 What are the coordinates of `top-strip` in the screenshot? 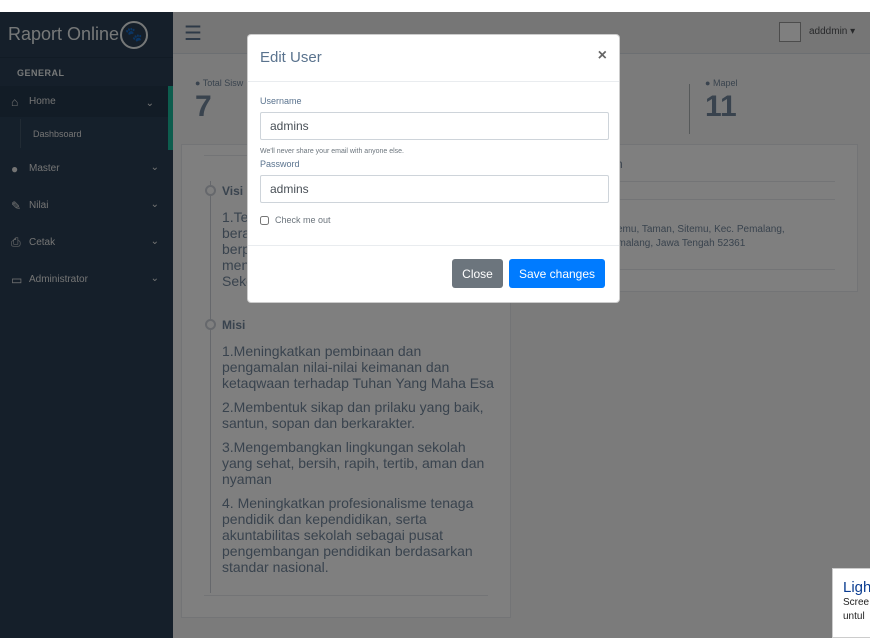 It's located at (435, 6).